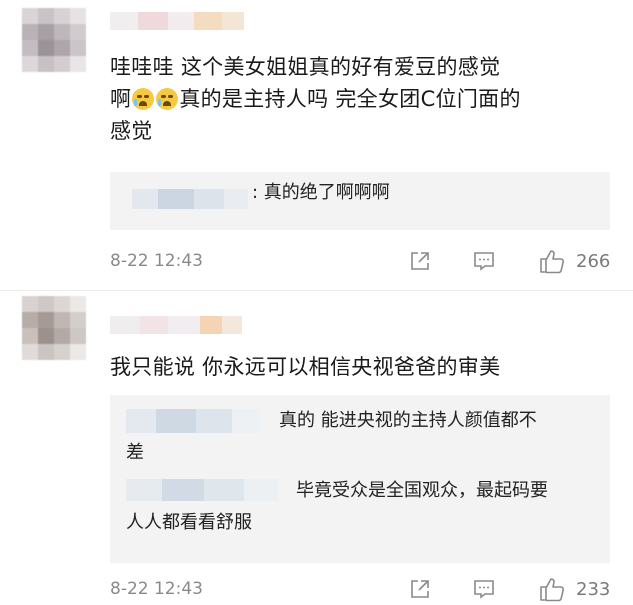 The width and height of the screenshot is (633, 605). I want to click on comment-text-line: 哇哇哇 这个美女姐姐真的好有爱豆的感觉, so click(305, 67).